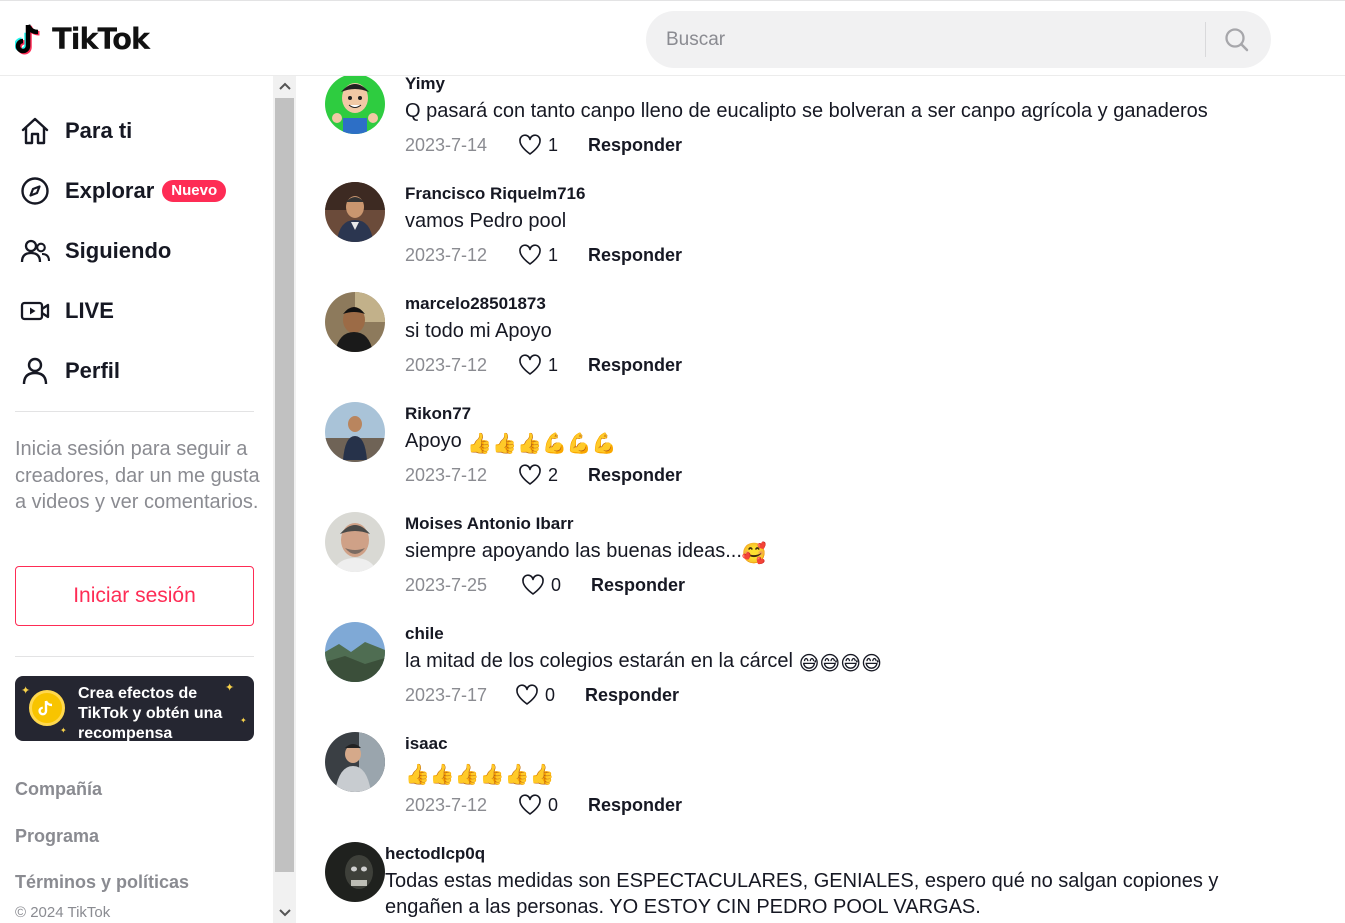  What do you see at coordinates (134, 596) in the screenshot?
I see `login-button: Iniciar sesión` at bounding box center [134, 596].